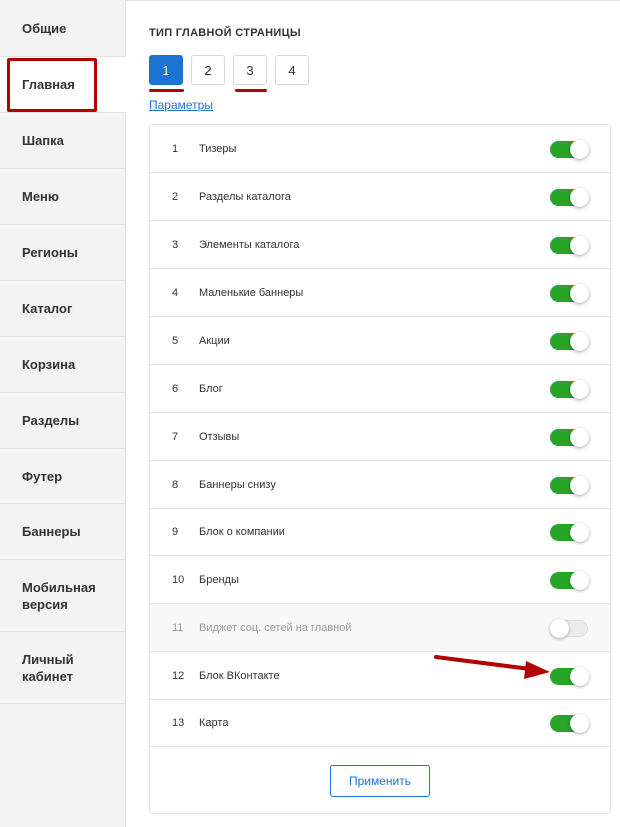 This screenshot has height=827, width=620. I want to click on type-button-2: 2, so click(208, 70).